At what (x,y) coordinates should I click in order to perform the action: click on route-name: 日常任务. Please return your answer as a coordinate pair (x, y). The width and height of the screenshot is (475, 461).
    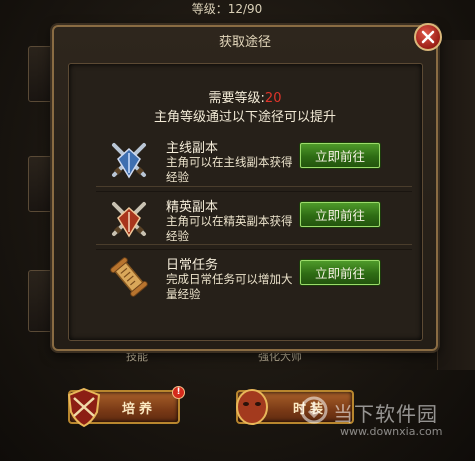
    Looking at the image, I should click on (192, 265).